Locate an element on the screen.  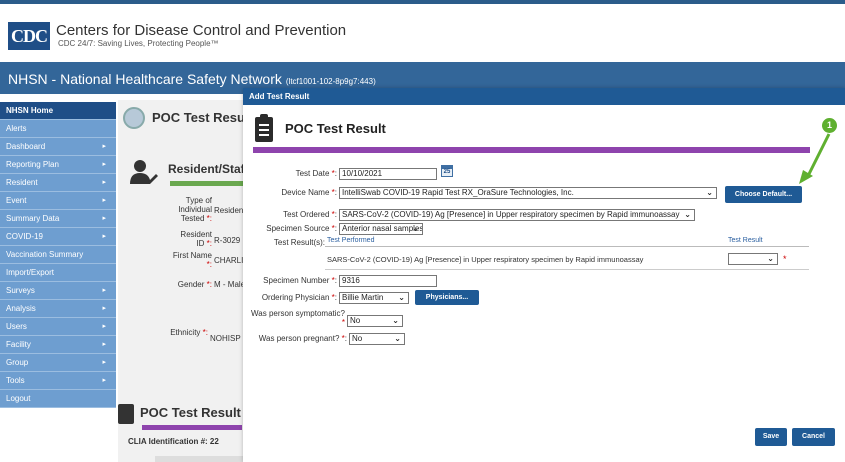
sidebar-item-vaccination-summary: Vaccination Summary is located at coordinates (58, 255).